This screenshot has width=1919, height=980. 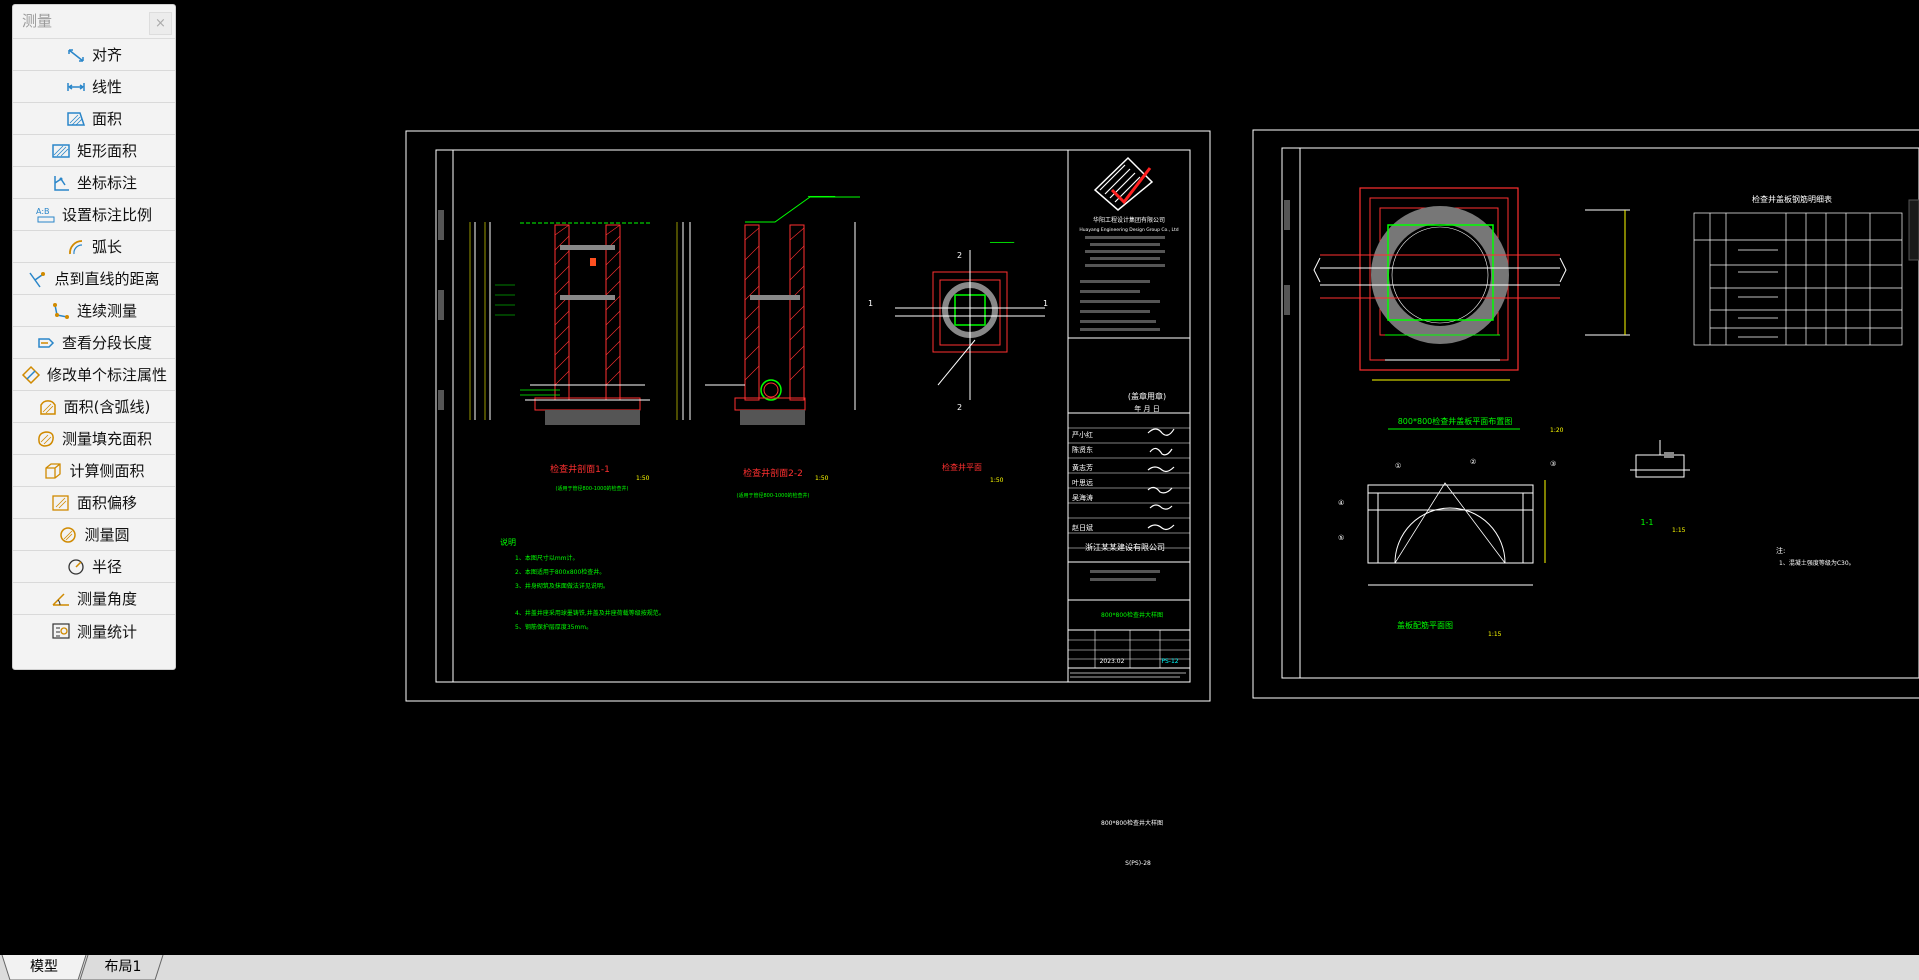 I want to click on radius-icon, so click(x=76, y=566).